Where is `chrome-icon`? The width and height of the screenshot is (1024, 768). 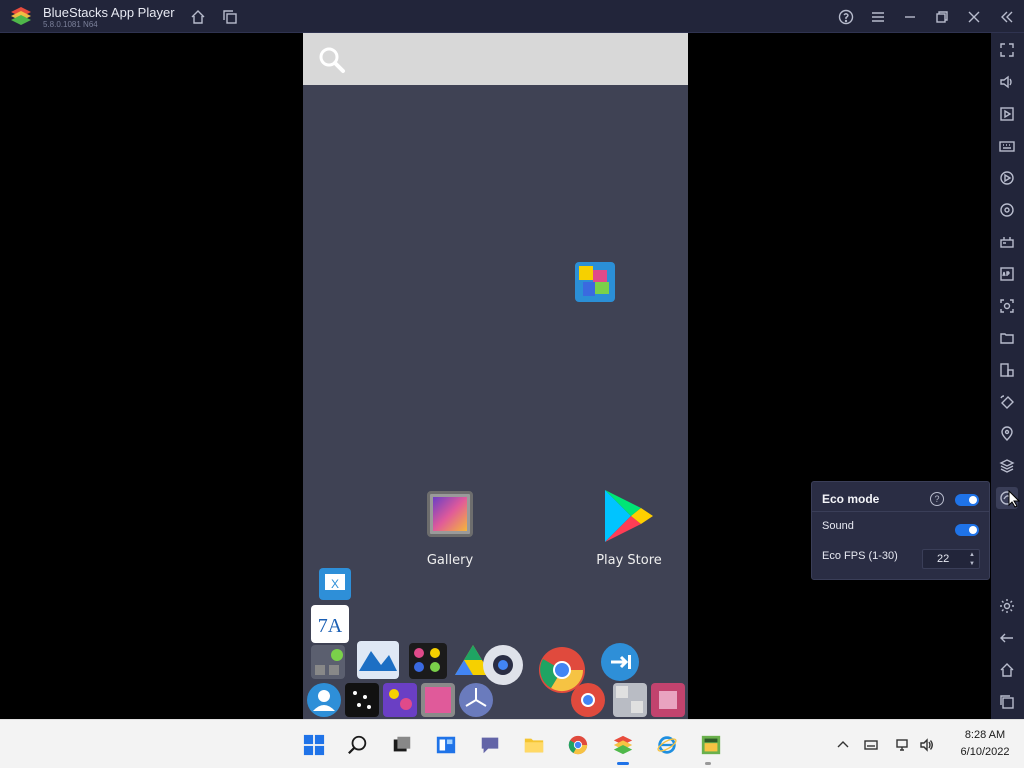 chrome-icon is located at coordinates (578, 745).